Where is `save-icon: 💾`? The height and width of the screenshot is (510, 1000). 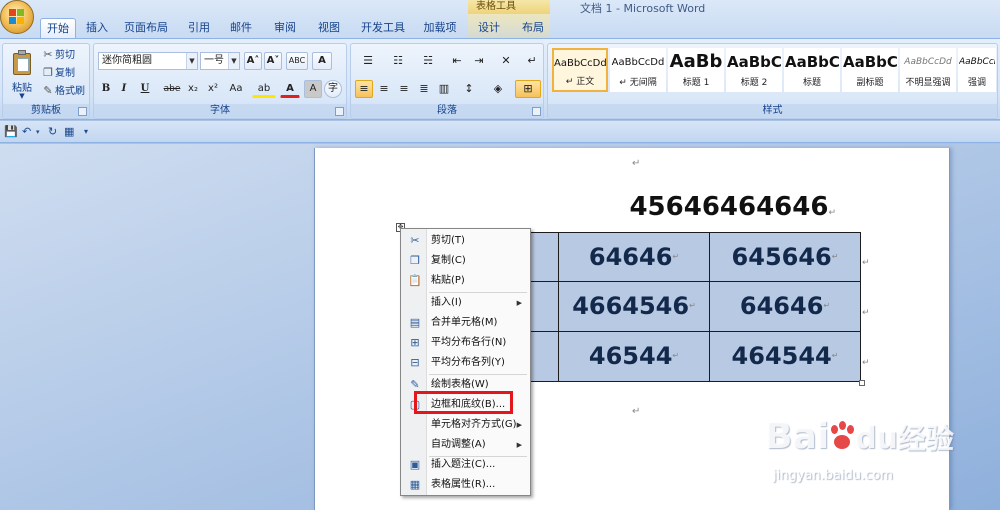
save-icon: 💾 is located at coordinates (11, 132).